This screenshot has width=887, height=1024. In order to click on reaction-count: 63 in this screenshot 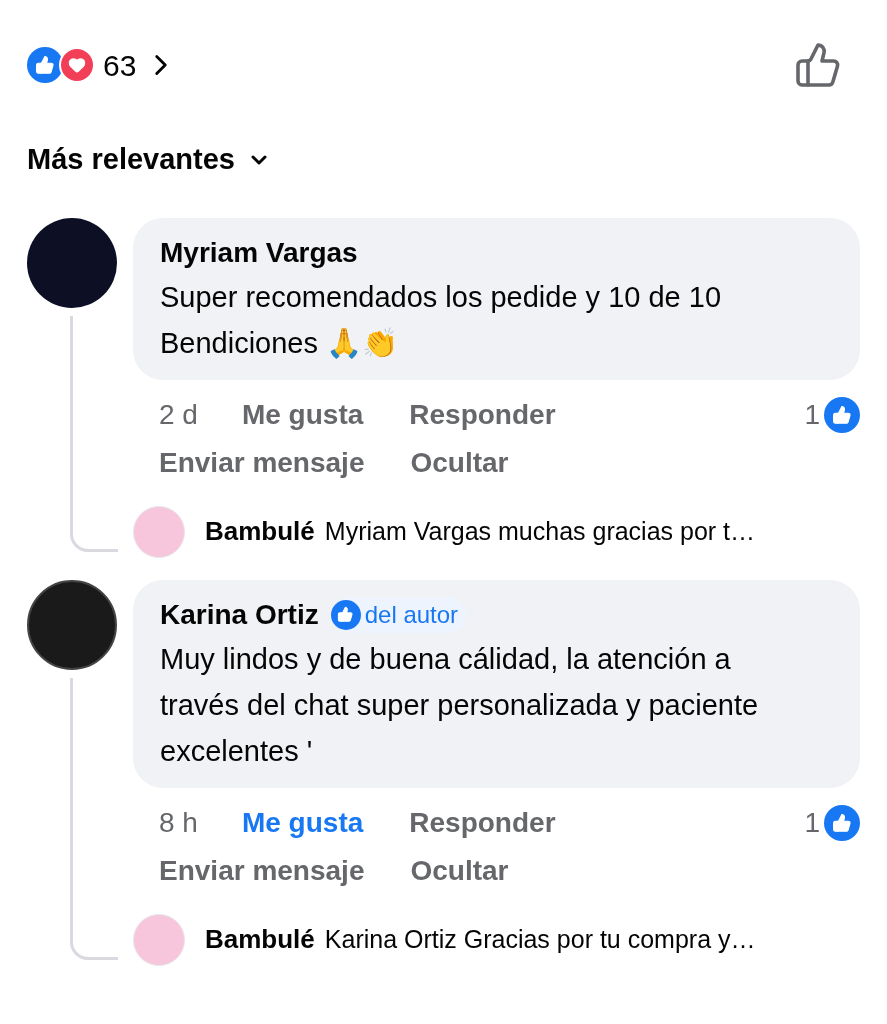, I will do `click(141, 65)`.